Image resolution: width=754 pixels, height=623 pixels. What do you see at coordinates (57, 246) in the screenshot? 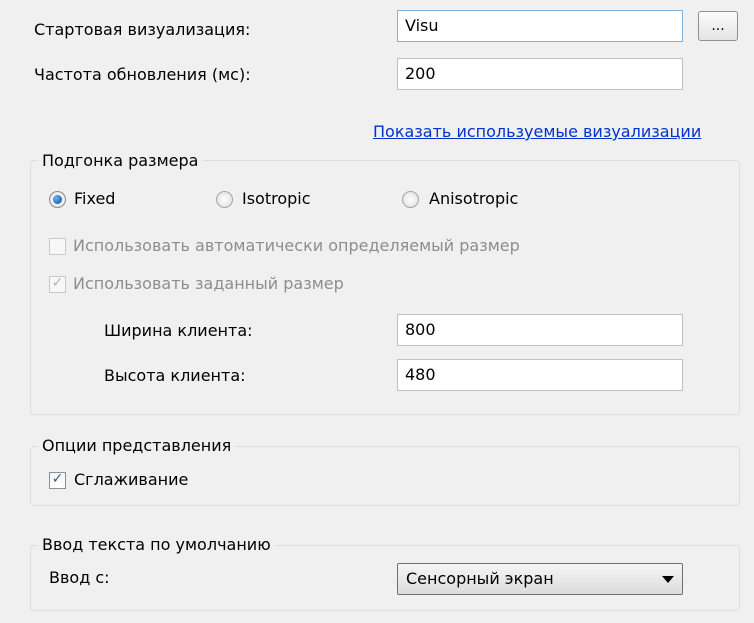
I see `auto-size-checkbox` at bounding box center [57, 246].